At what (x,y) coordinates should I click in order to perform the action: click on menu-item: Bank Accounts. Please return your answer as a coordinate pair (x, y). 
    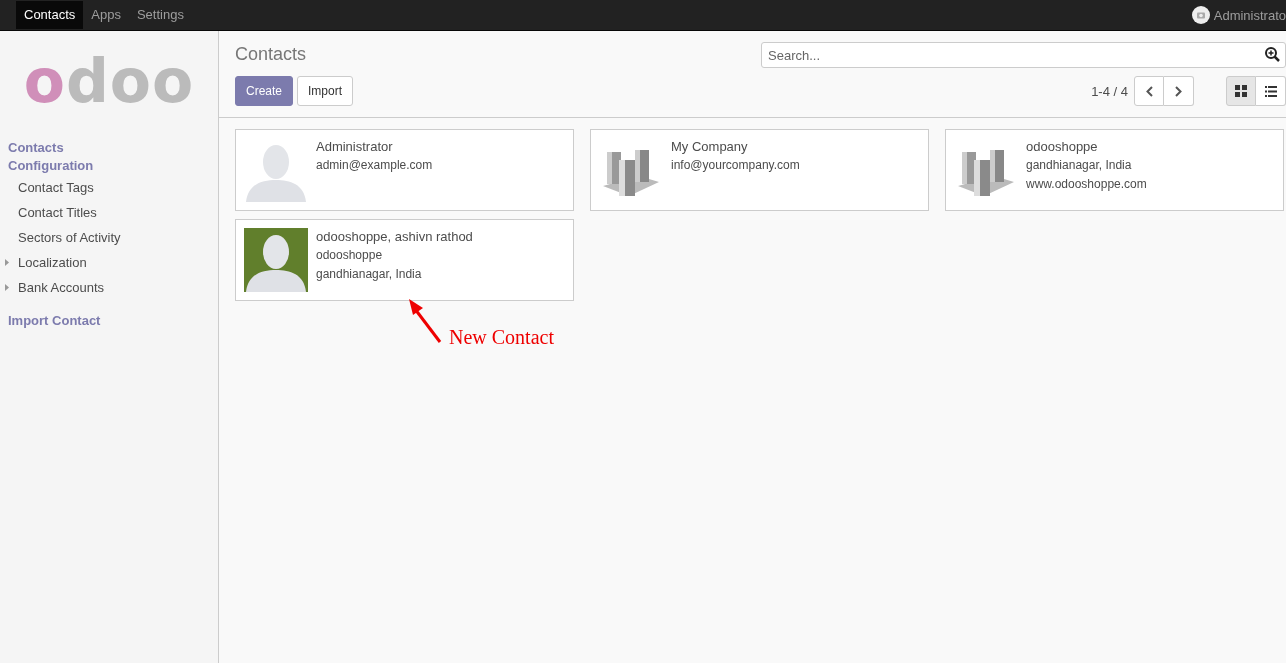
    Looking at the image, I should click on (109, 287).